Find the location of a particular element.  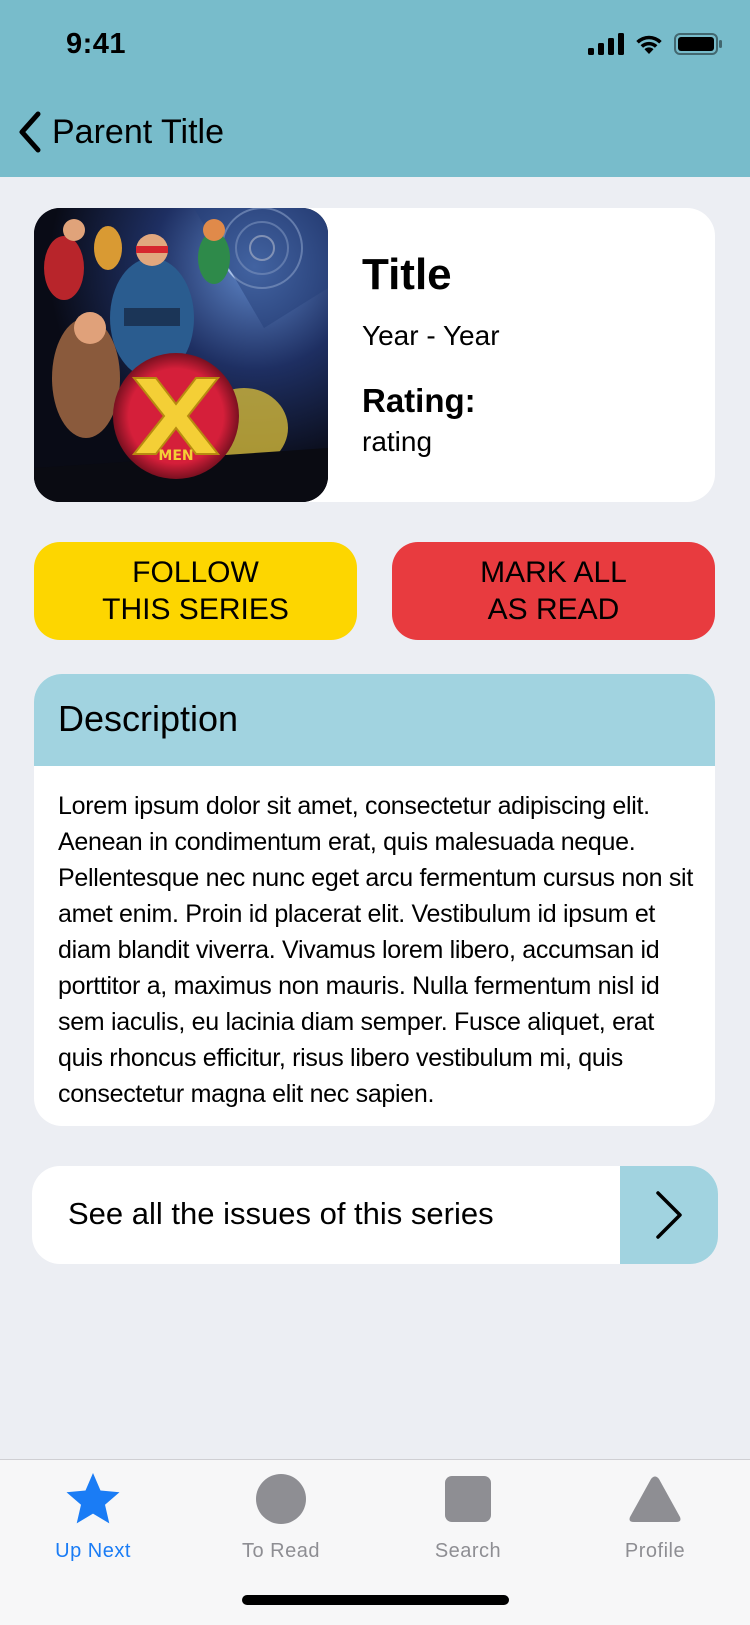

mark-all-read-label: MARK ALL AS READ is located at coordinates (553, 591).